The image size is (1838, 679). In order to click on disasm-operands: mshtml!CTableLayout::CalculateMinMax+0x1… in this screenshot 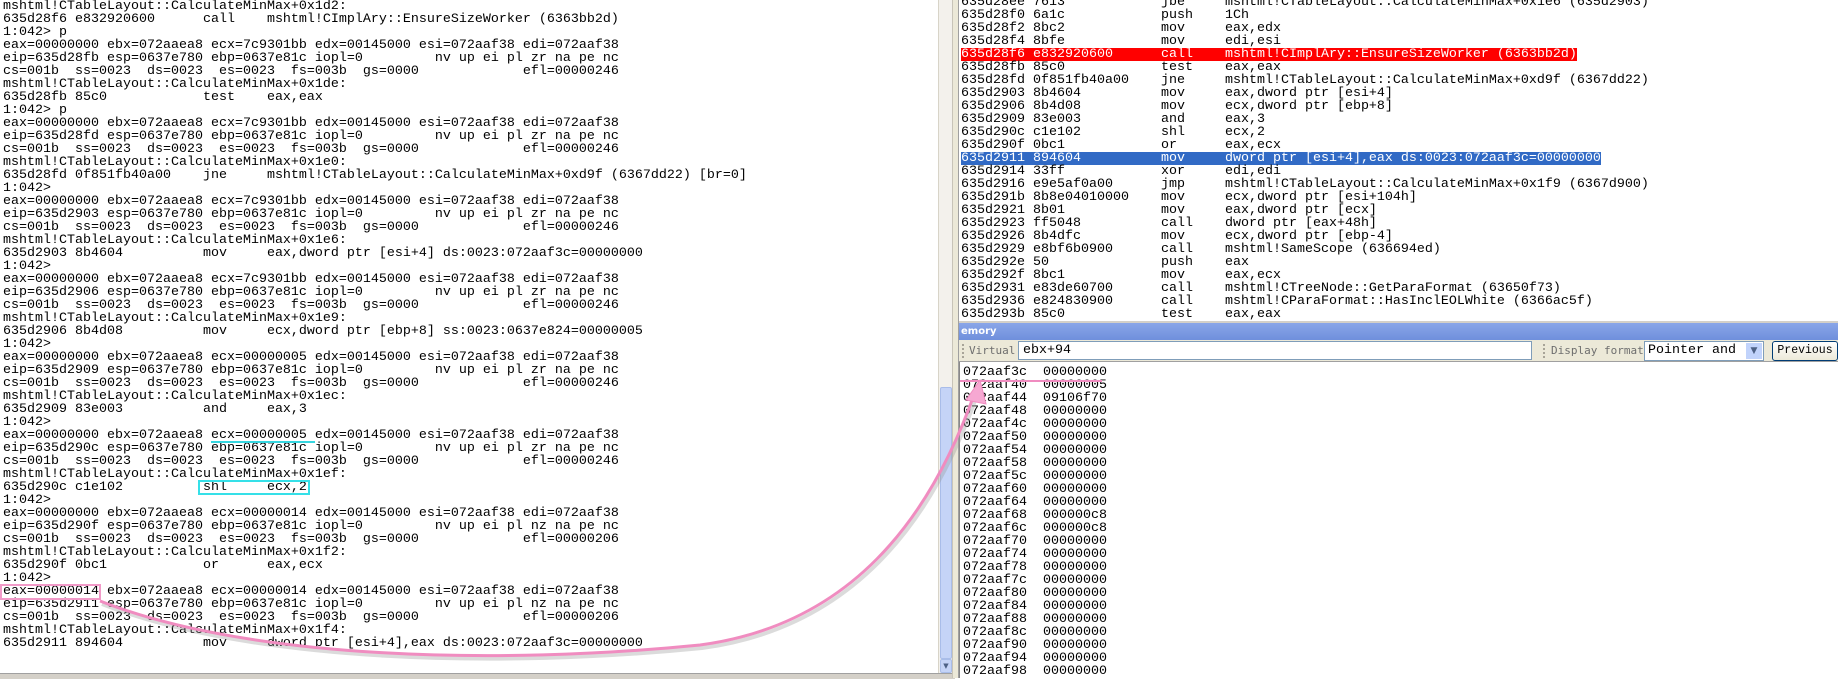, I will do `click(1436, 5)`.